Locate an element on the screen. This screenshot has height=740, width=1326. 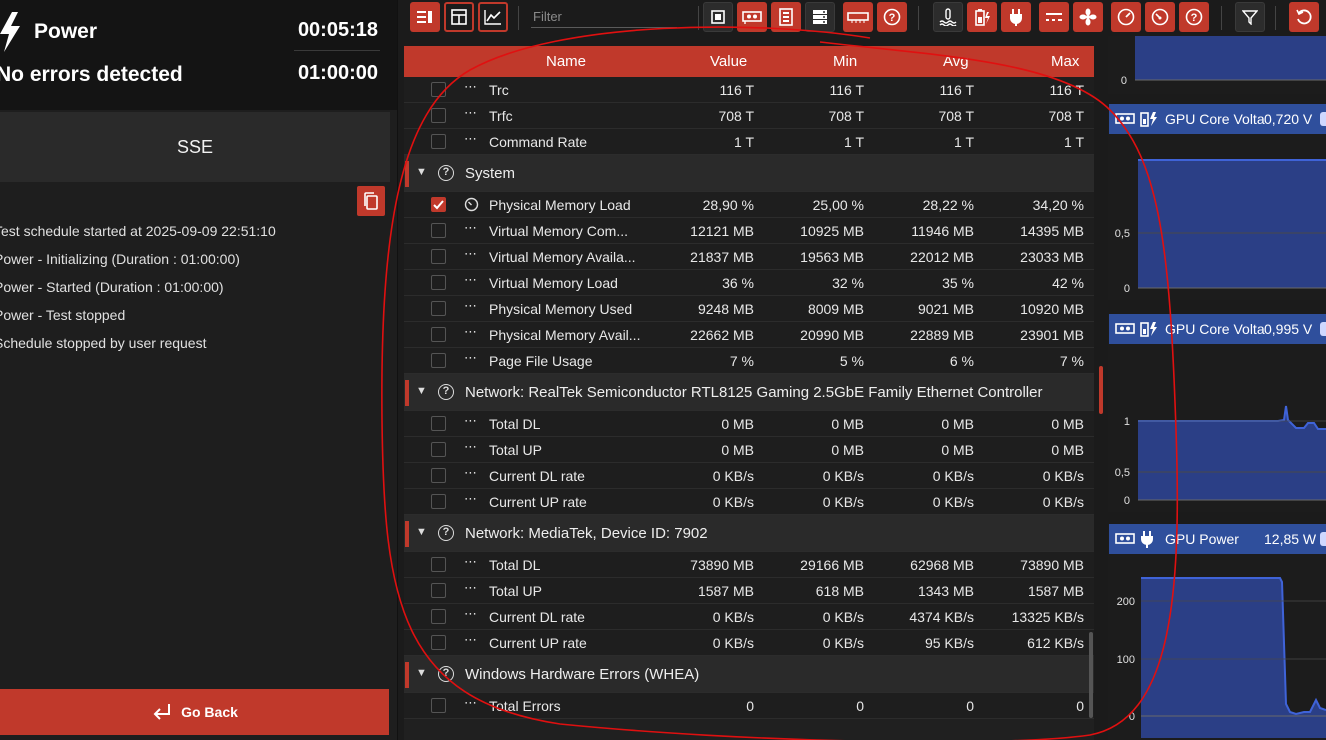
other-type-filter-button: ? is located at coordinates (1194, 17).